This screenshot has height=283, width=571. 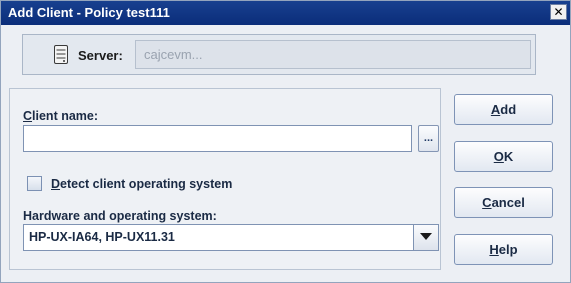 I want to click on client-name-label-text: lient name:, so click(x=65, y=116).